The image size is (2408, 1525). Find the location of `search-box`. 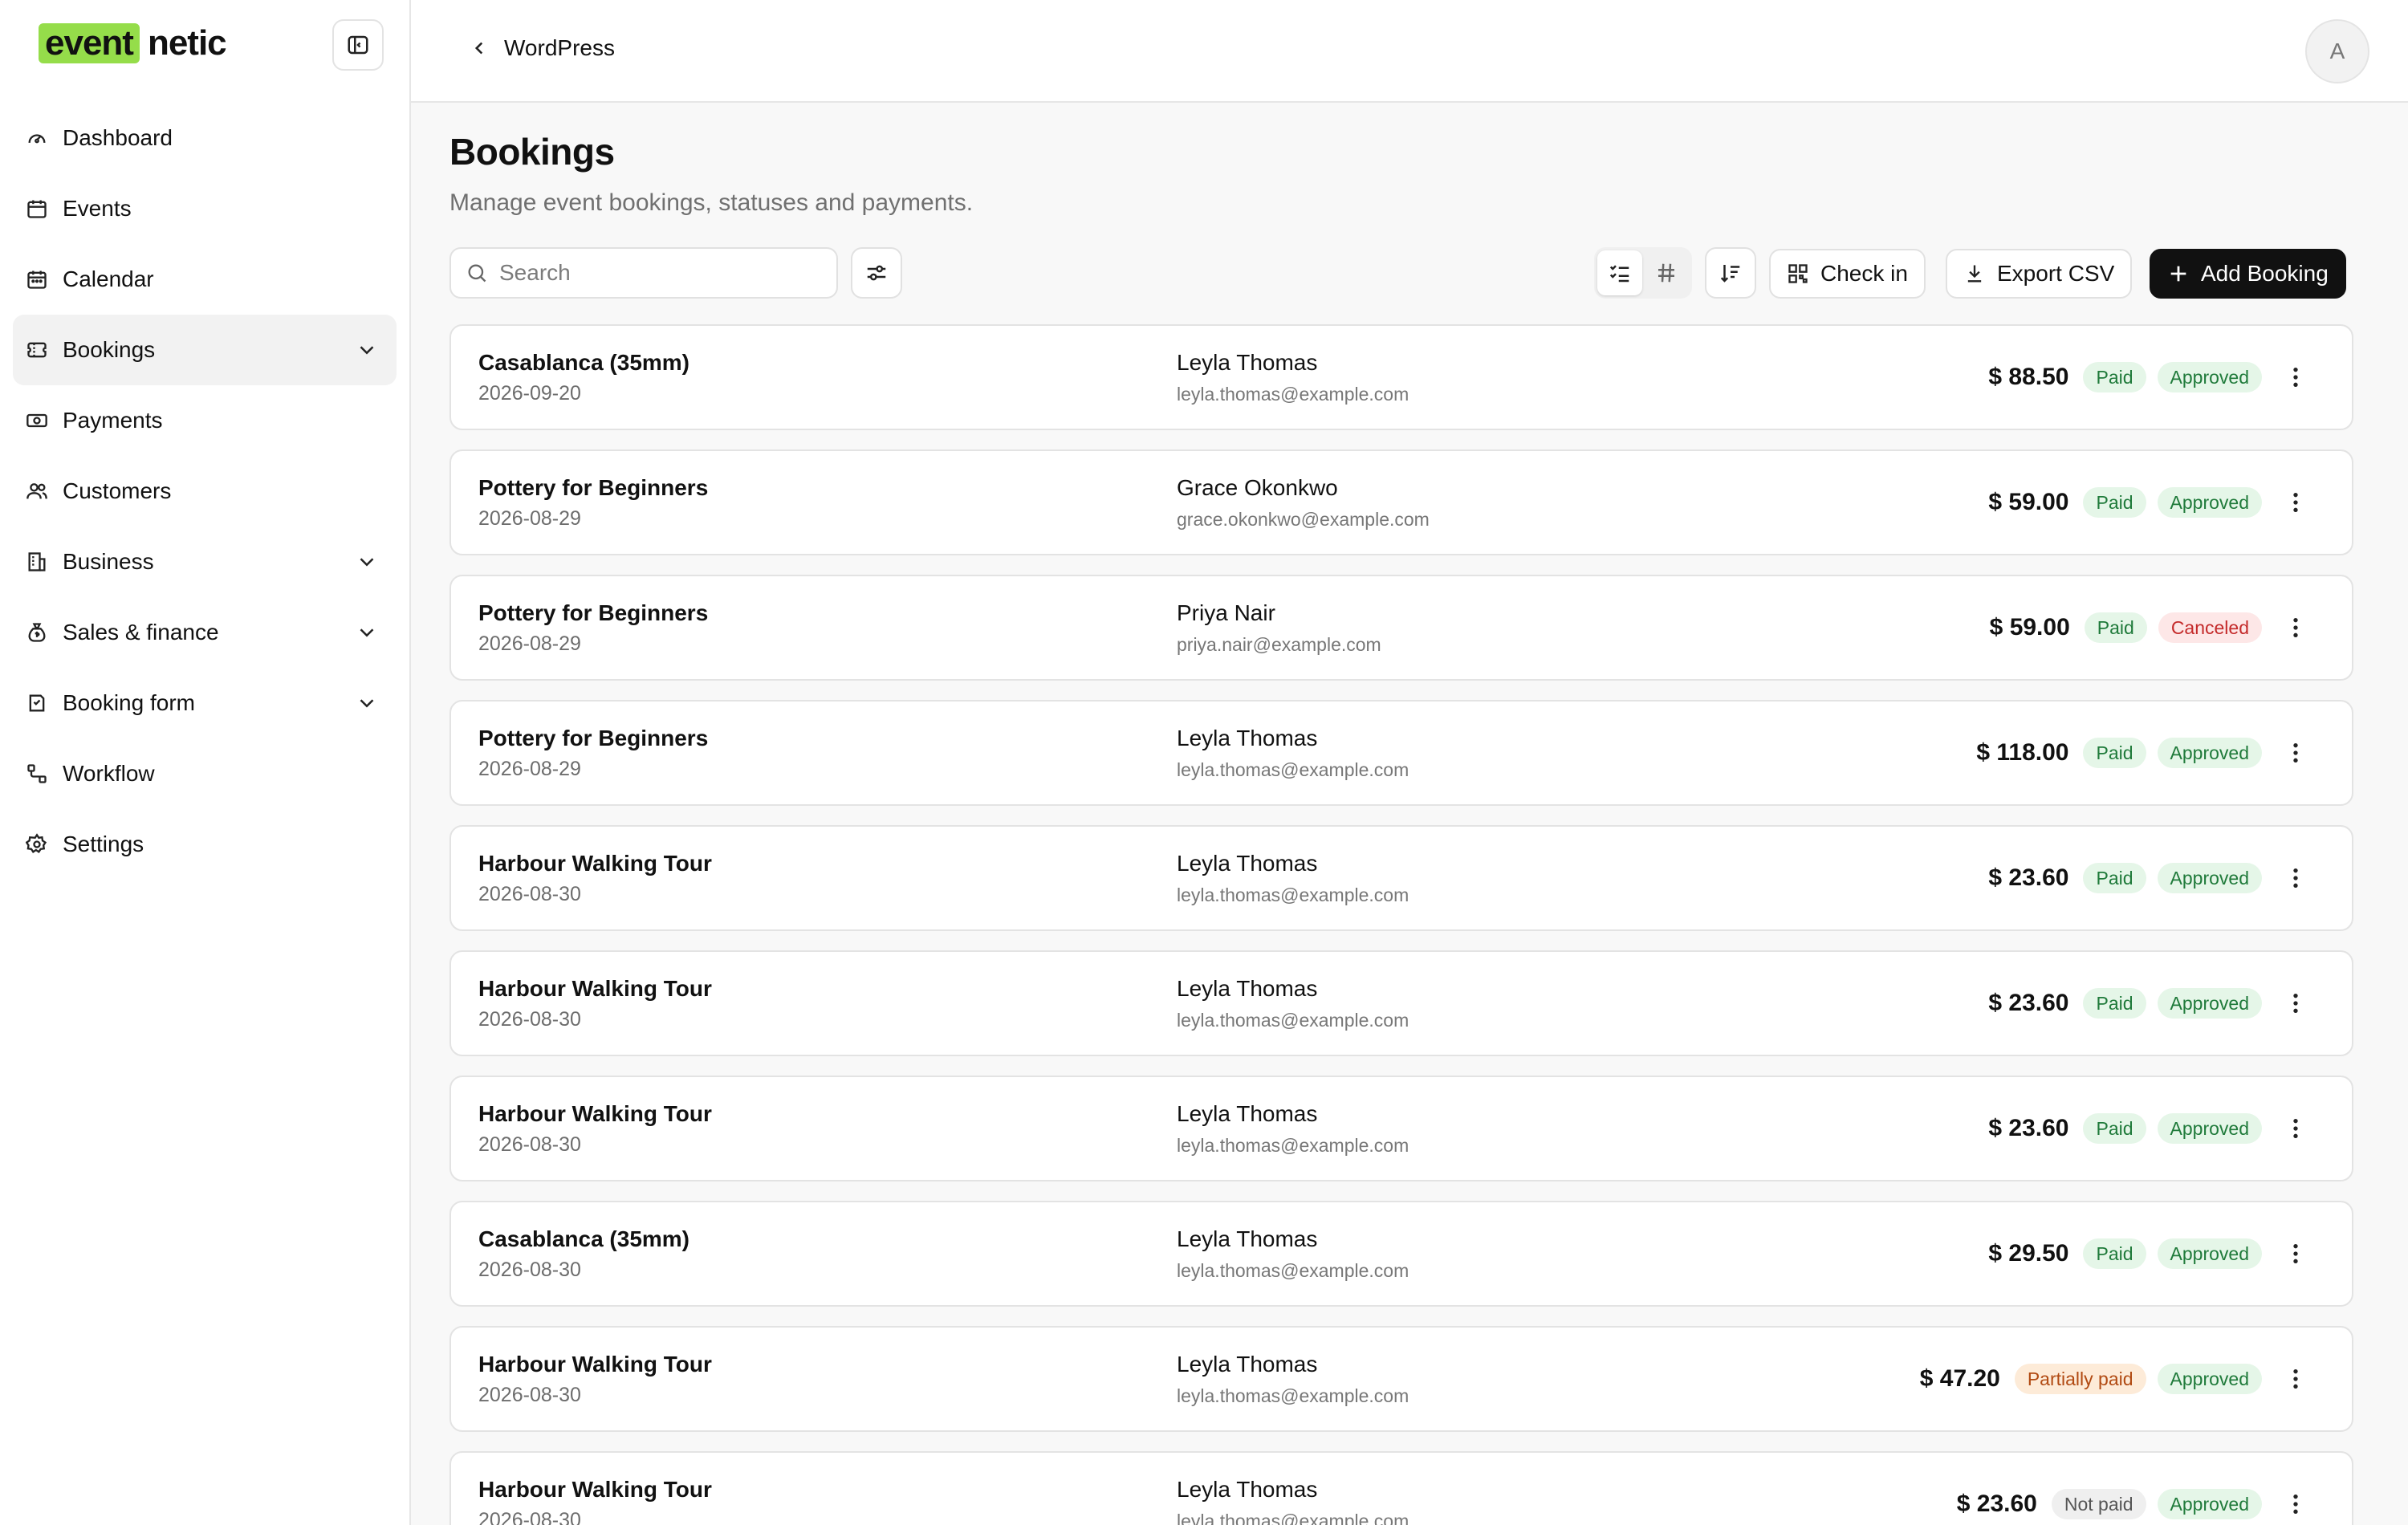

search-box is located at coordinates (643, 273).